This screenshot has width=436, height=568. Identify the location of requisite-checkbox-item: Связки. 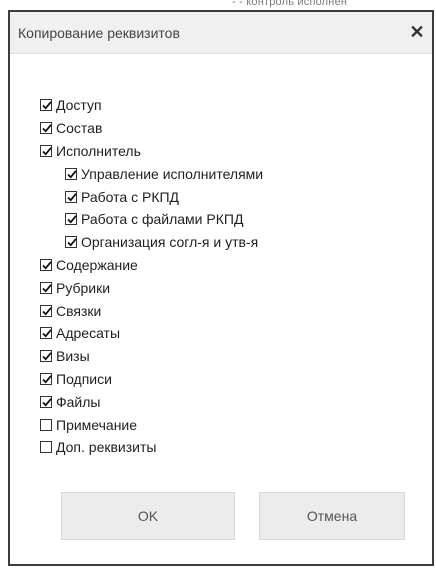
(151, 310).